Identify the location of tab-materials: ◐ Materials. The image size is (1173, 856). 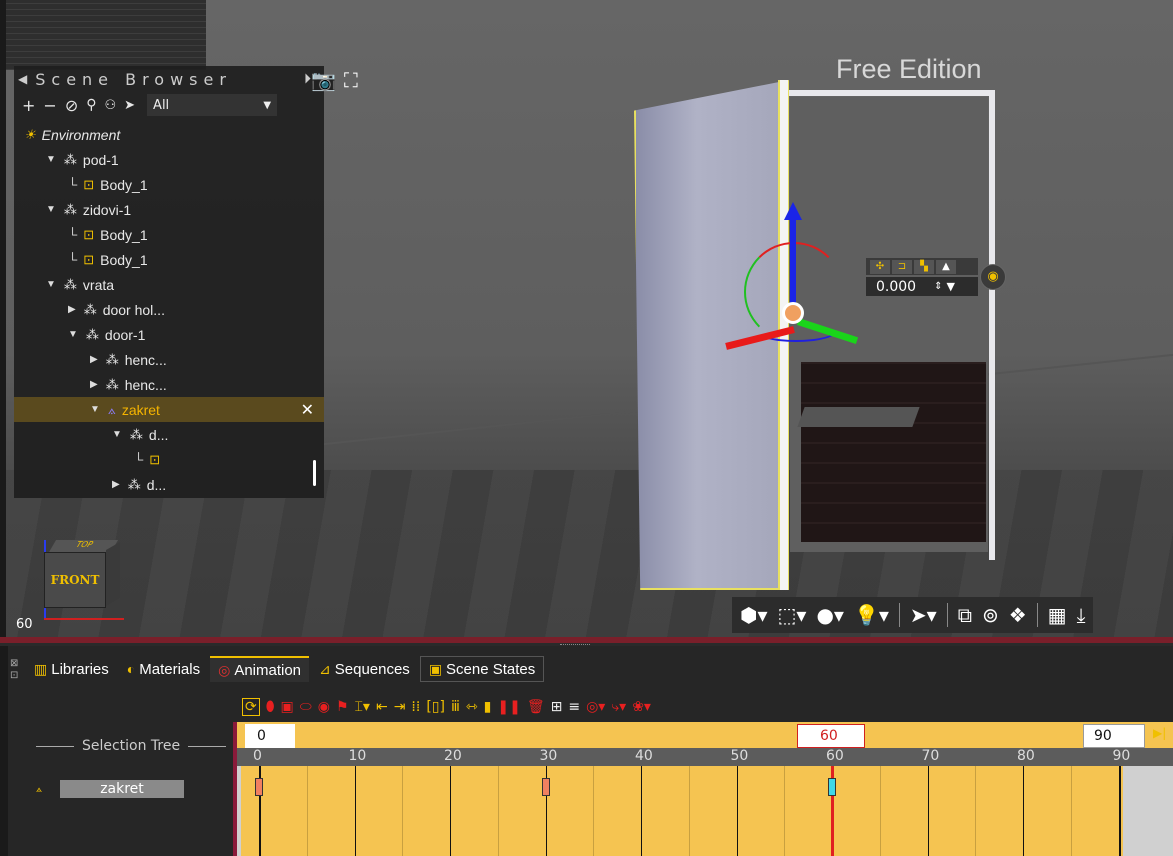
(163, 669).